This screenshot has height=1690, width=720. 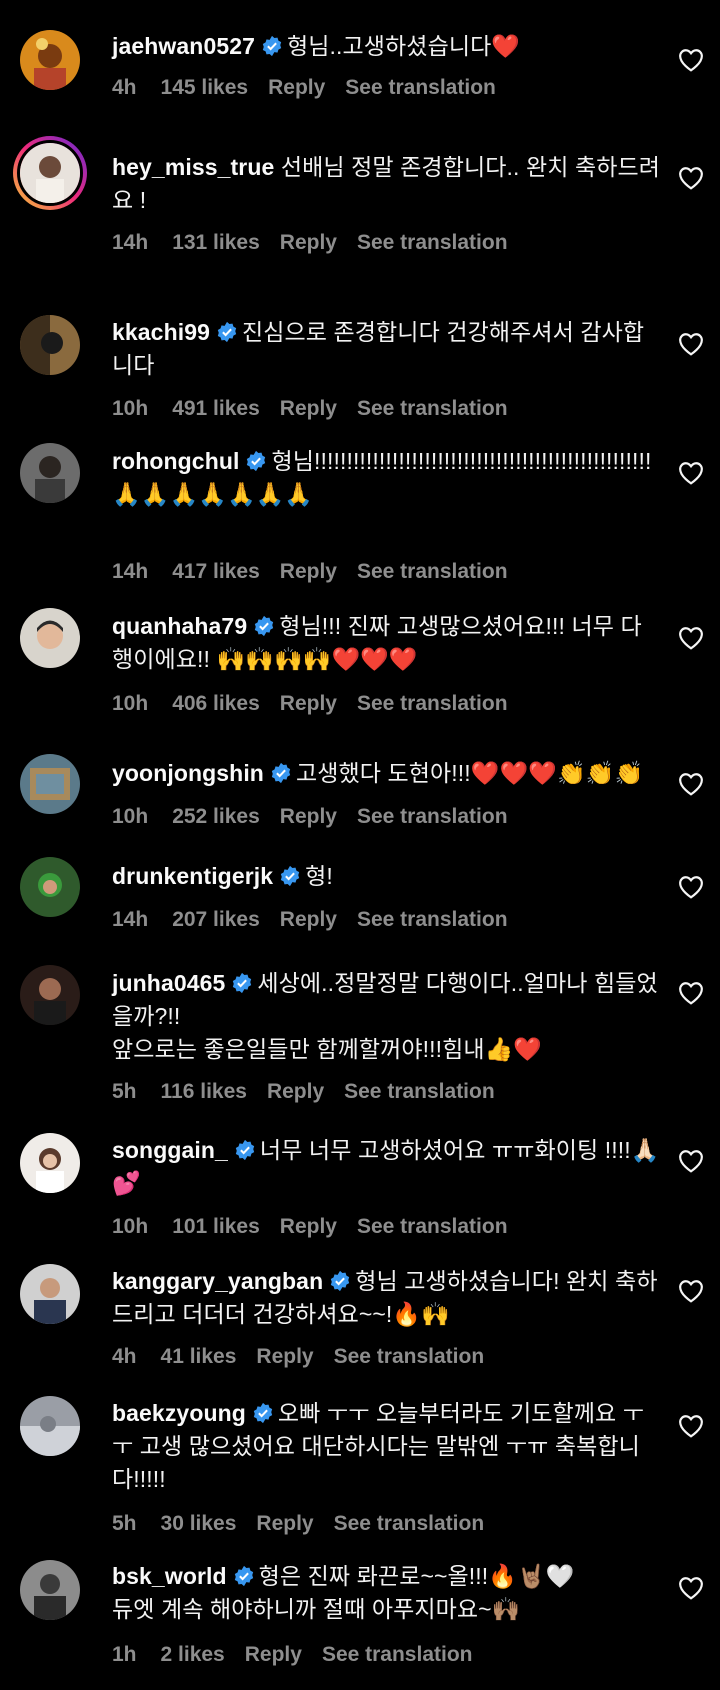 I want to click on comment-meta: 5h 116 likes Reply See translation, so click(x=313, y=1092).